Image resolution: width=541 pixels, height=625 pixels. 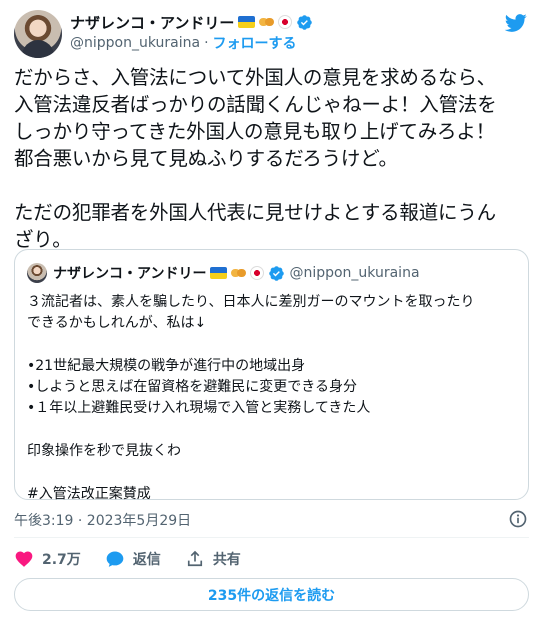 What do you see at coordinates (255, 77) in the screenshot?
I see `tweet-line: だからさ、入管法について外国人の意見を求めるなら、` at bounding box center [255, 77].